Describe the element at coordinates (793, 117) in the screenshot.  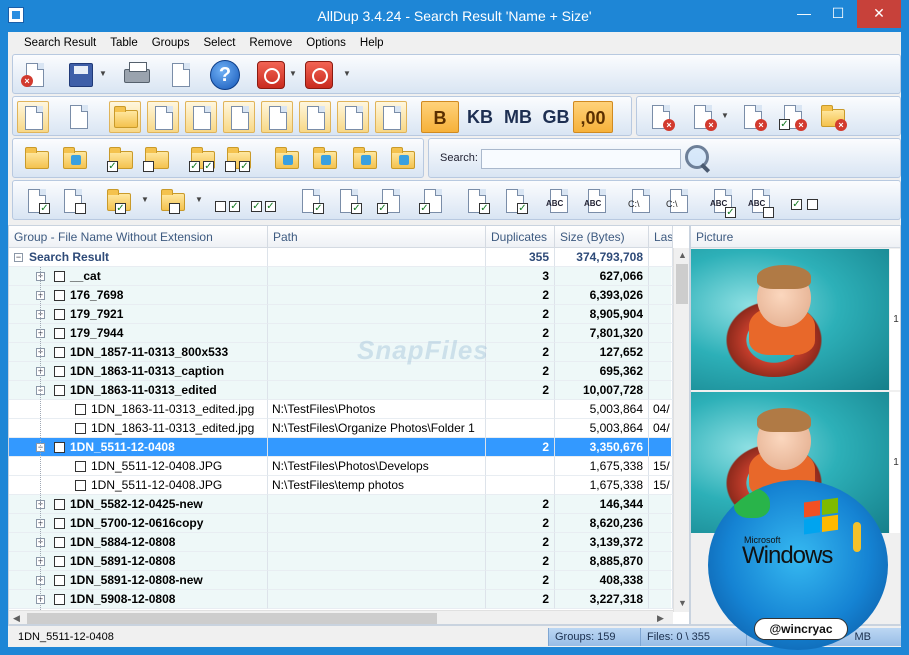
I see `delete-checked-button: ✓ ×` at that location.